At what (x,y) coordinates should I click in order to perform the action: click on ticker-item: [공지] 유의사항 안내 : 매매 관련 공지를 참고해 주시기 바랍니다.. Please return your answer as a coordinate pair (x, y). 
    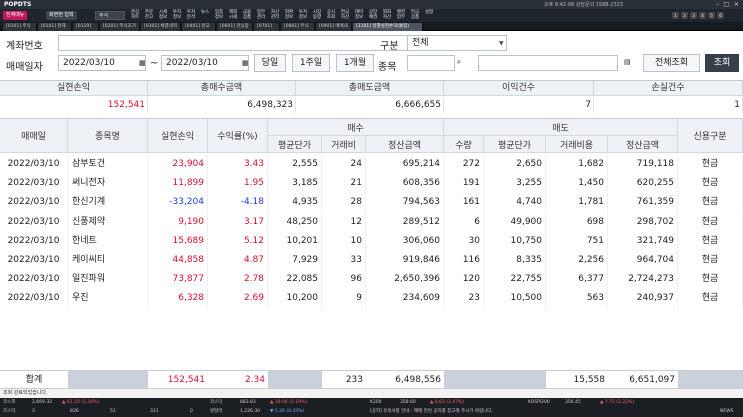
    Looking at the image, I should click on (431, 412).